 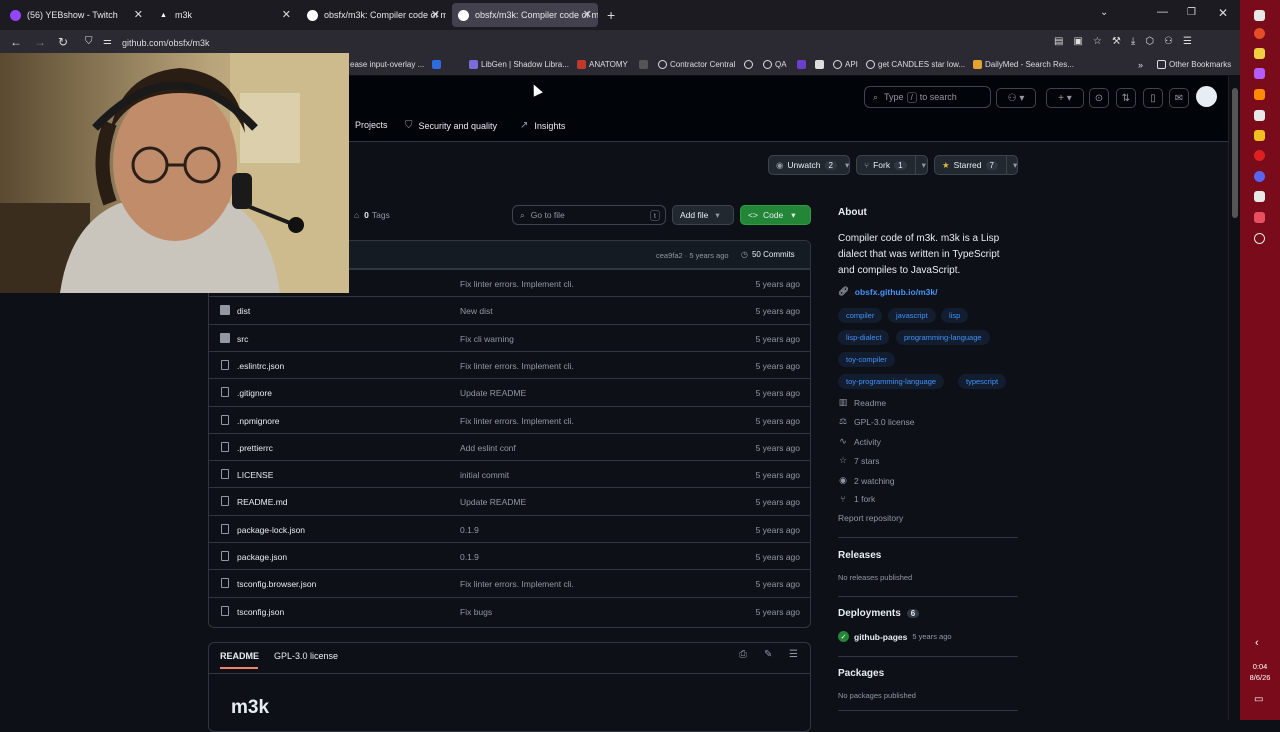 What do you see at coordinates (602, 64) in the screenshot?
I see `bookmark-item: ANATOMY` at bounding box center [602, 64].